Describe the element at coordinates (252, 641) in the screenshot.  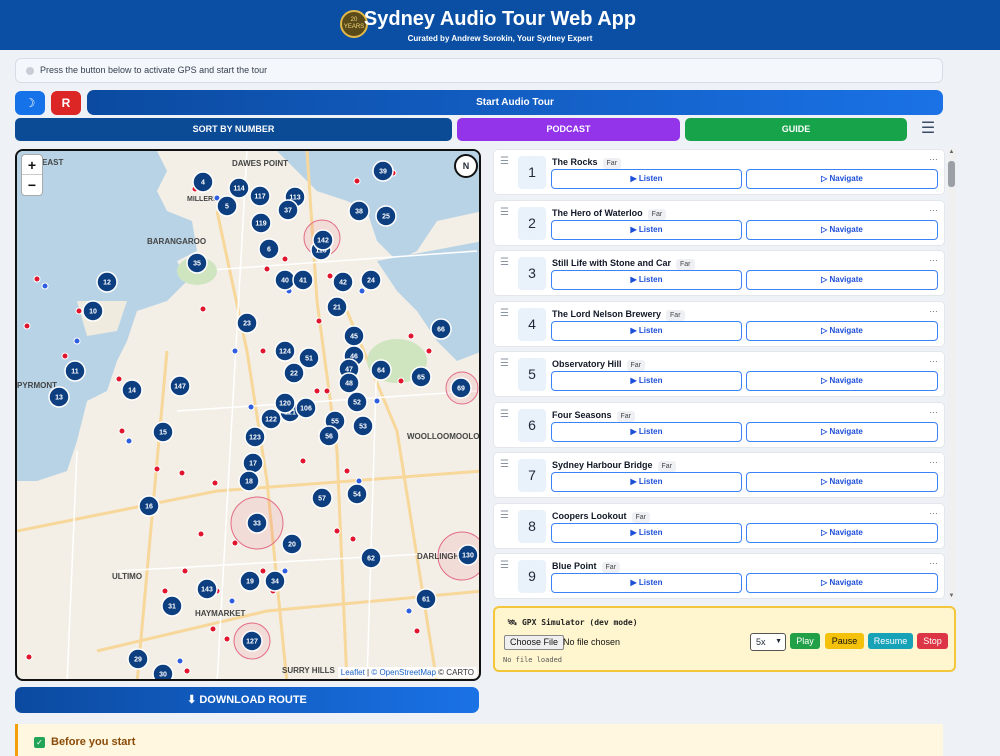
I see `map-marker: 127` at that location.